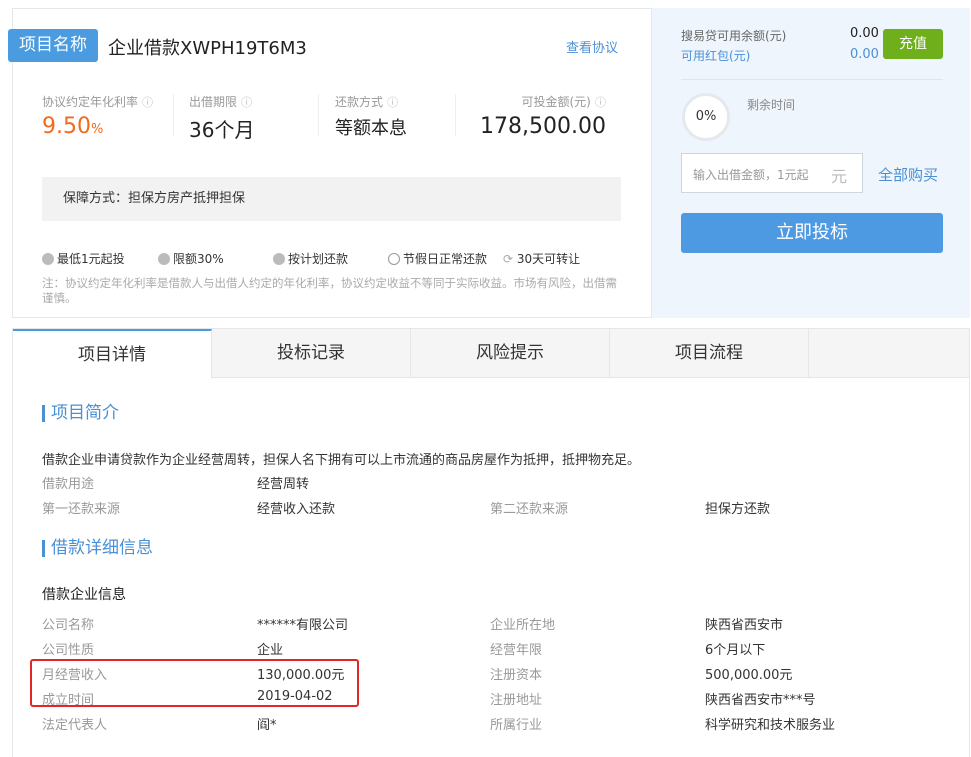 The height and width of the screenshot is (757, 971). I want to click on highlight-box, so click(194, 683).